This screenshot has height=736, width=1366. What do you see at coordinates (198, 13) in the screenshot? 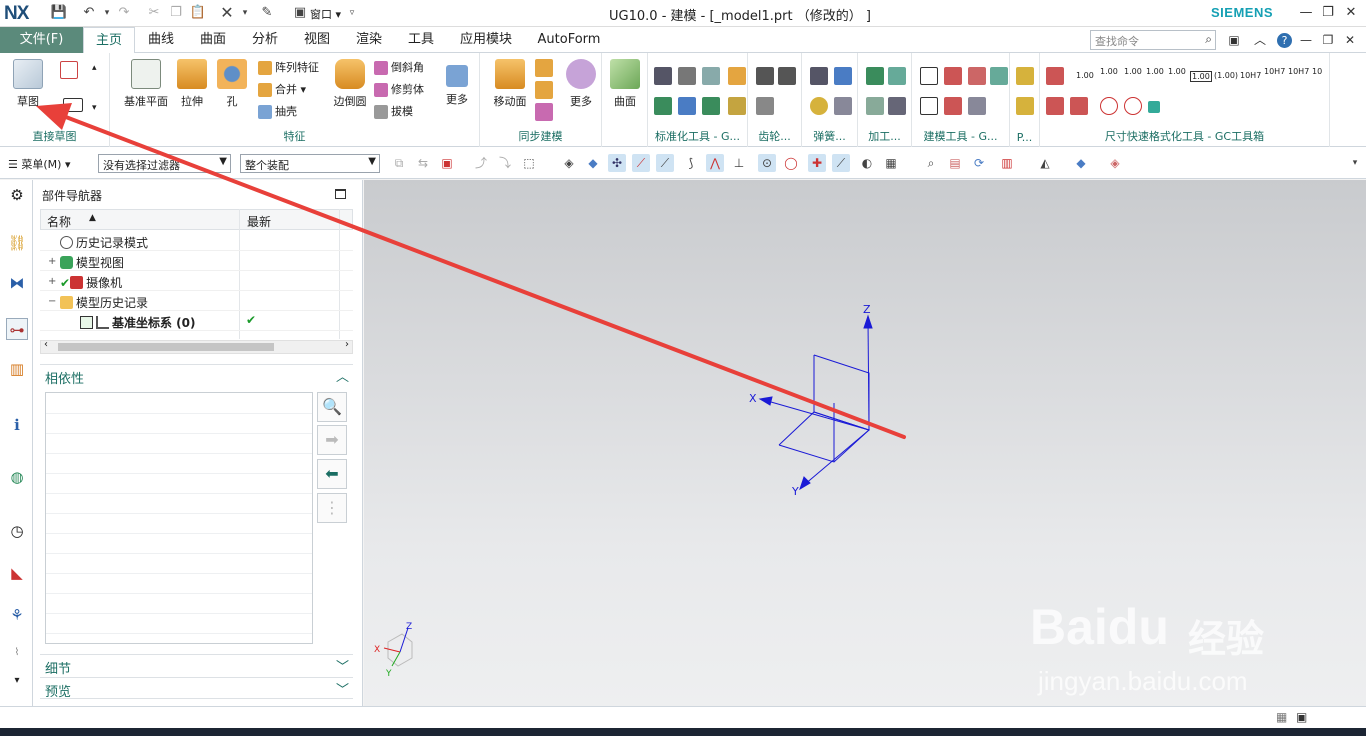
I see `paste-icon: 📋` at bounding box center [198, 13].